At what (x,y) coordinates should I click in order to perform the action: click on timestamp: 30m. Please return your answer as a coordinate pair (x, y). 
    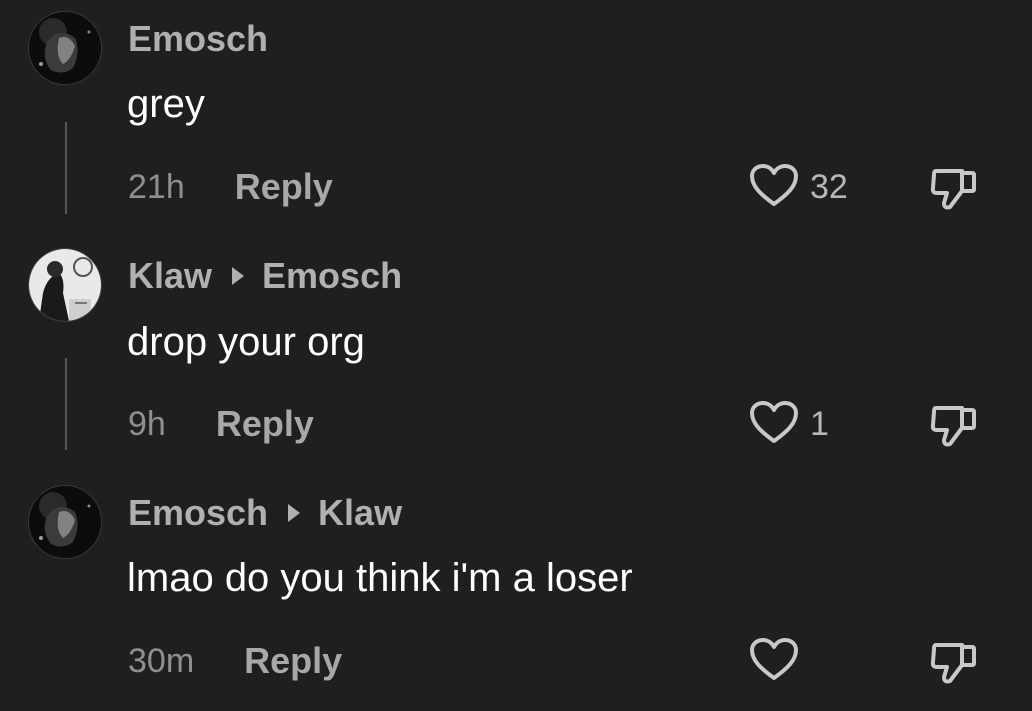
    Looking at the image, I should click on (161, 660).